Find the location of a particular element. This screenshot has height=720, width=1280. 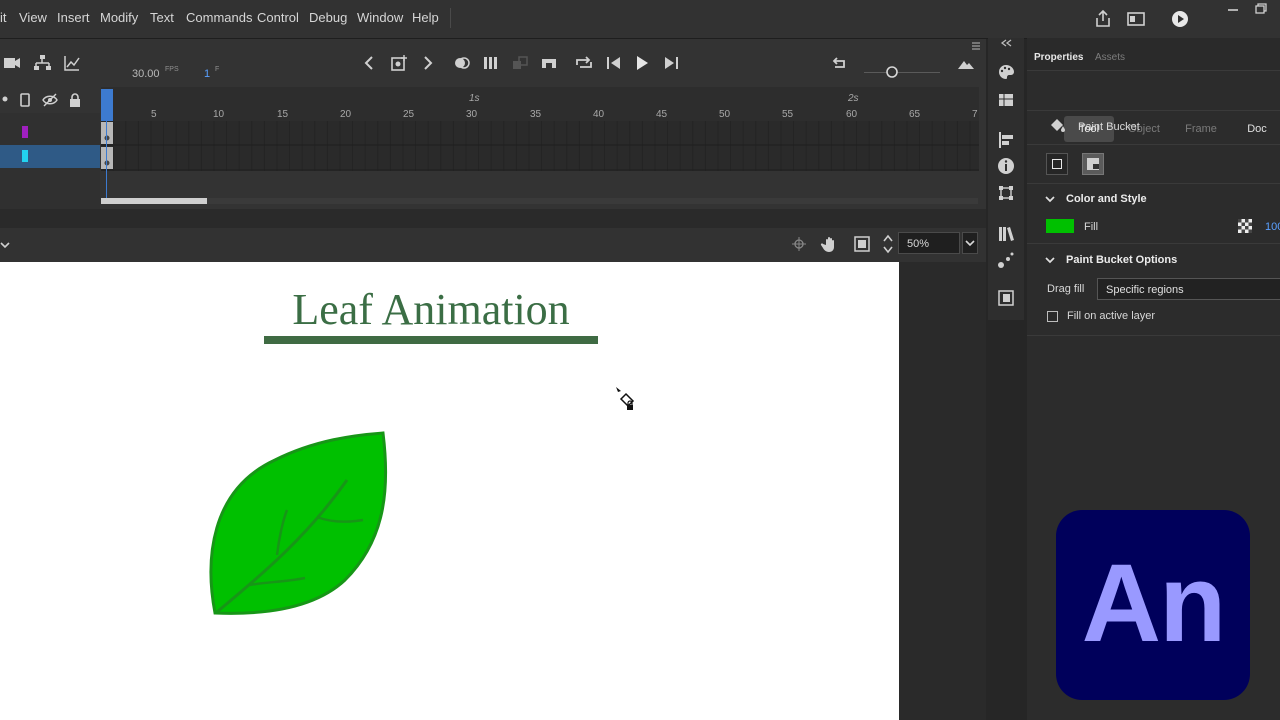

collapse-panels-icon is located at coordinates (1006, 43).